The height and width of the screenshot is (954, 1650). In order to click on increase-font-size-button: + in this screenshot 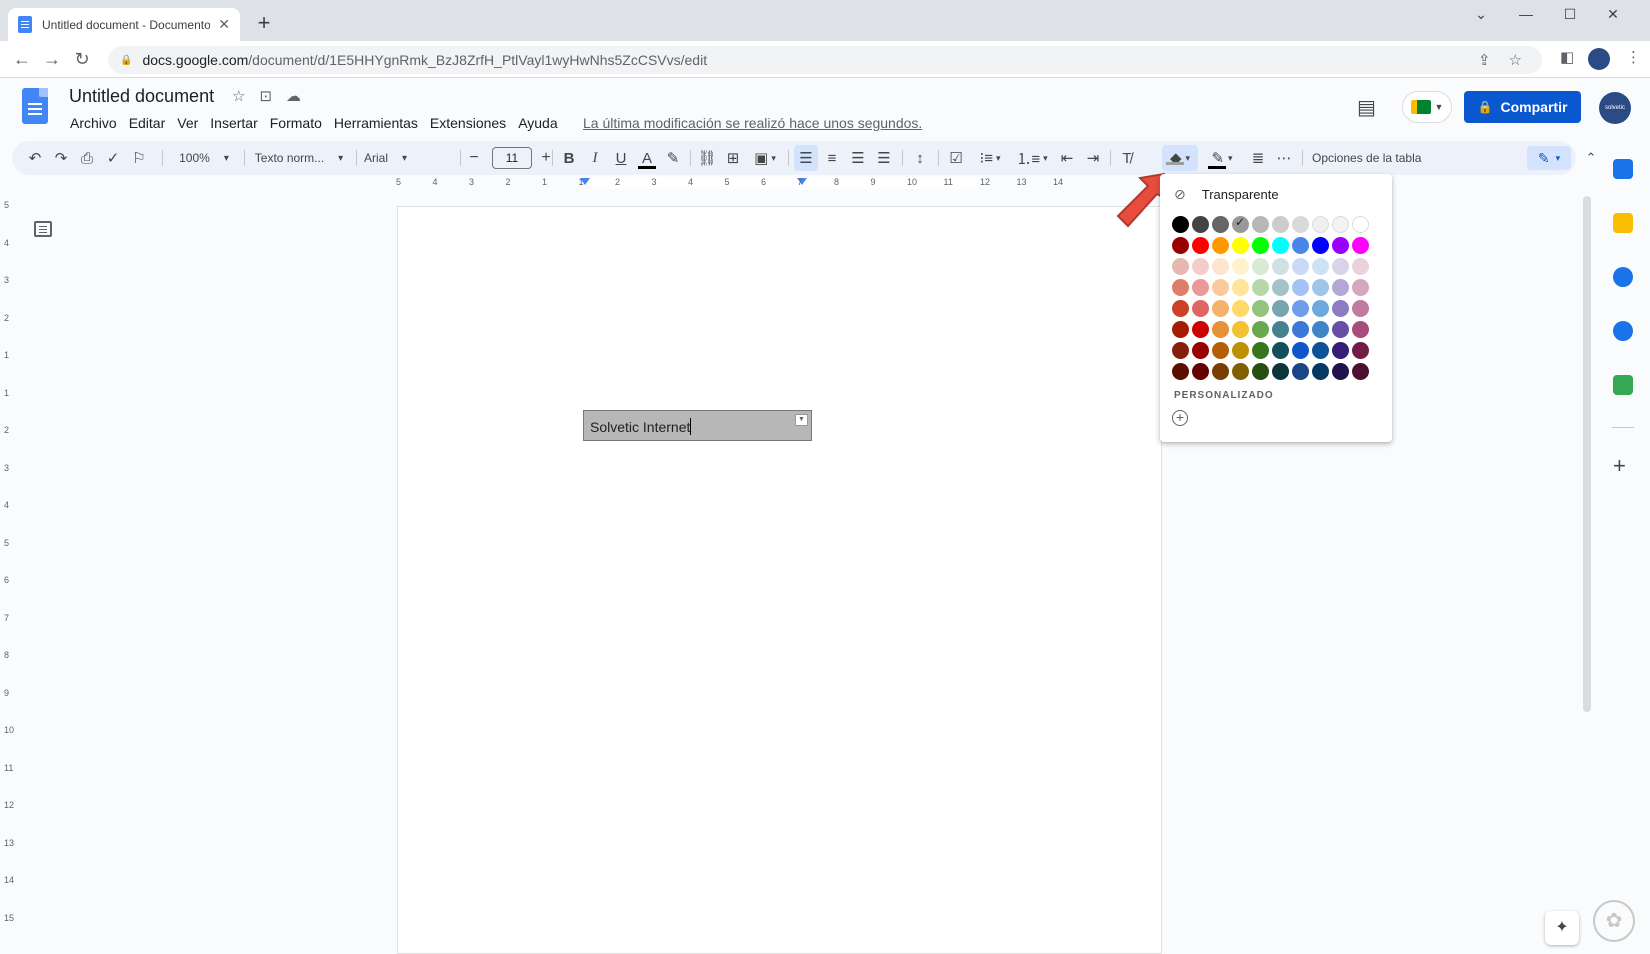, I will do `click(546, 158)`.